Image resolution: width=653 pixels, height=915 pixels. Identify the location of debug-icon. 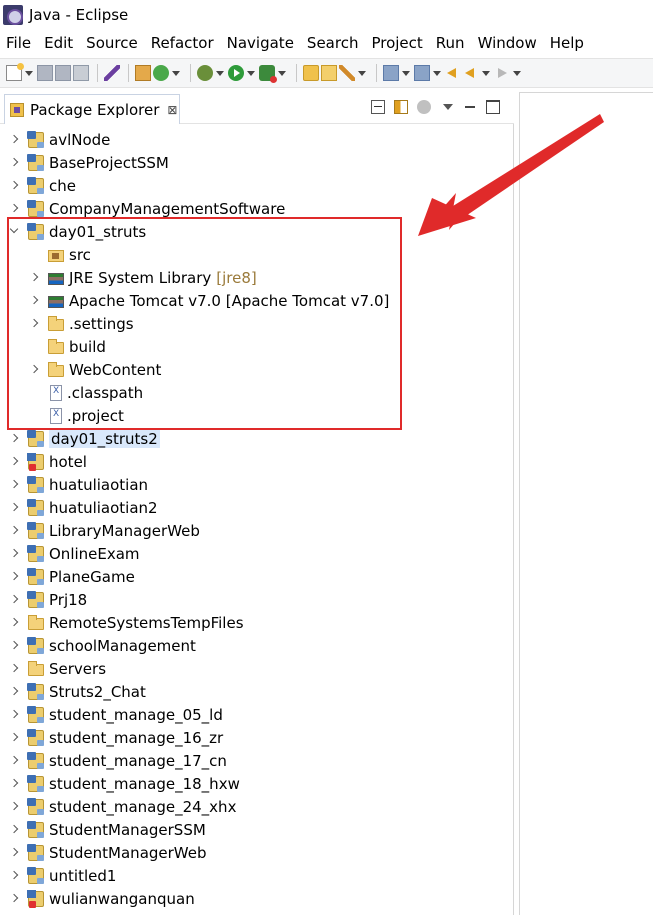
(205, 73).